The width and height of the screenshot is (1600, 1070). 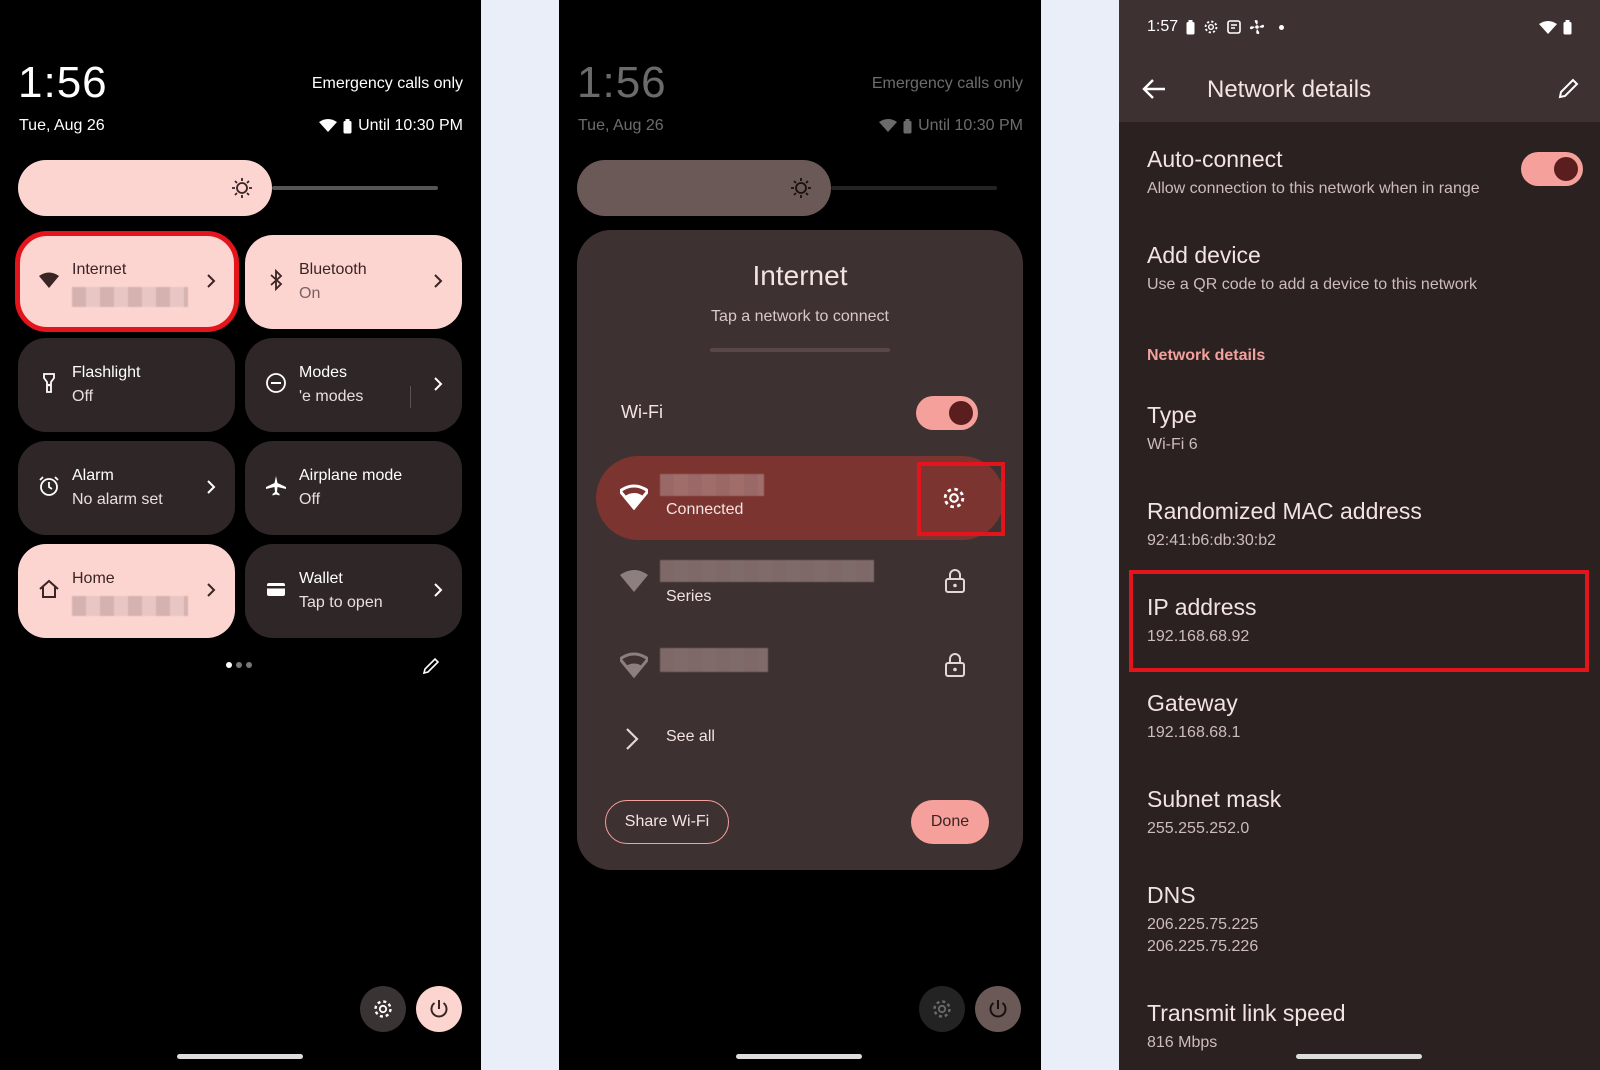 What do you see at coordinates (800, 350) in the screenshot?
I see `progress-divider` at bounding box center [800, 350].